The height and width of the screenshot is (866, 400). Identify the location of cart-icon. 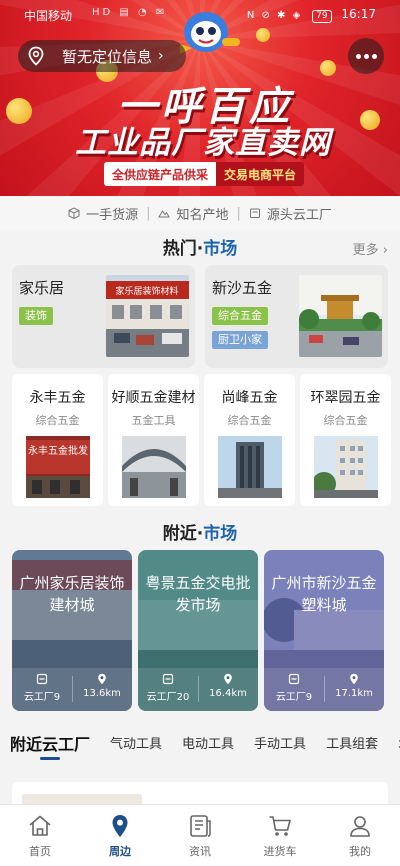
(280, 826).